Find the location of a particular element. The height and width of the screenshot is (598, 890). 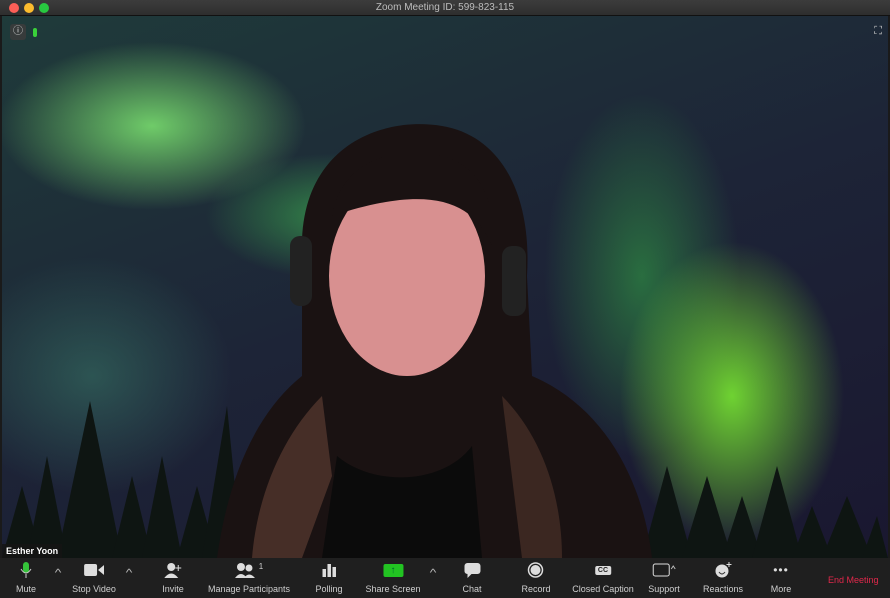

video-camera-icon is located at coordinates (94, 570).